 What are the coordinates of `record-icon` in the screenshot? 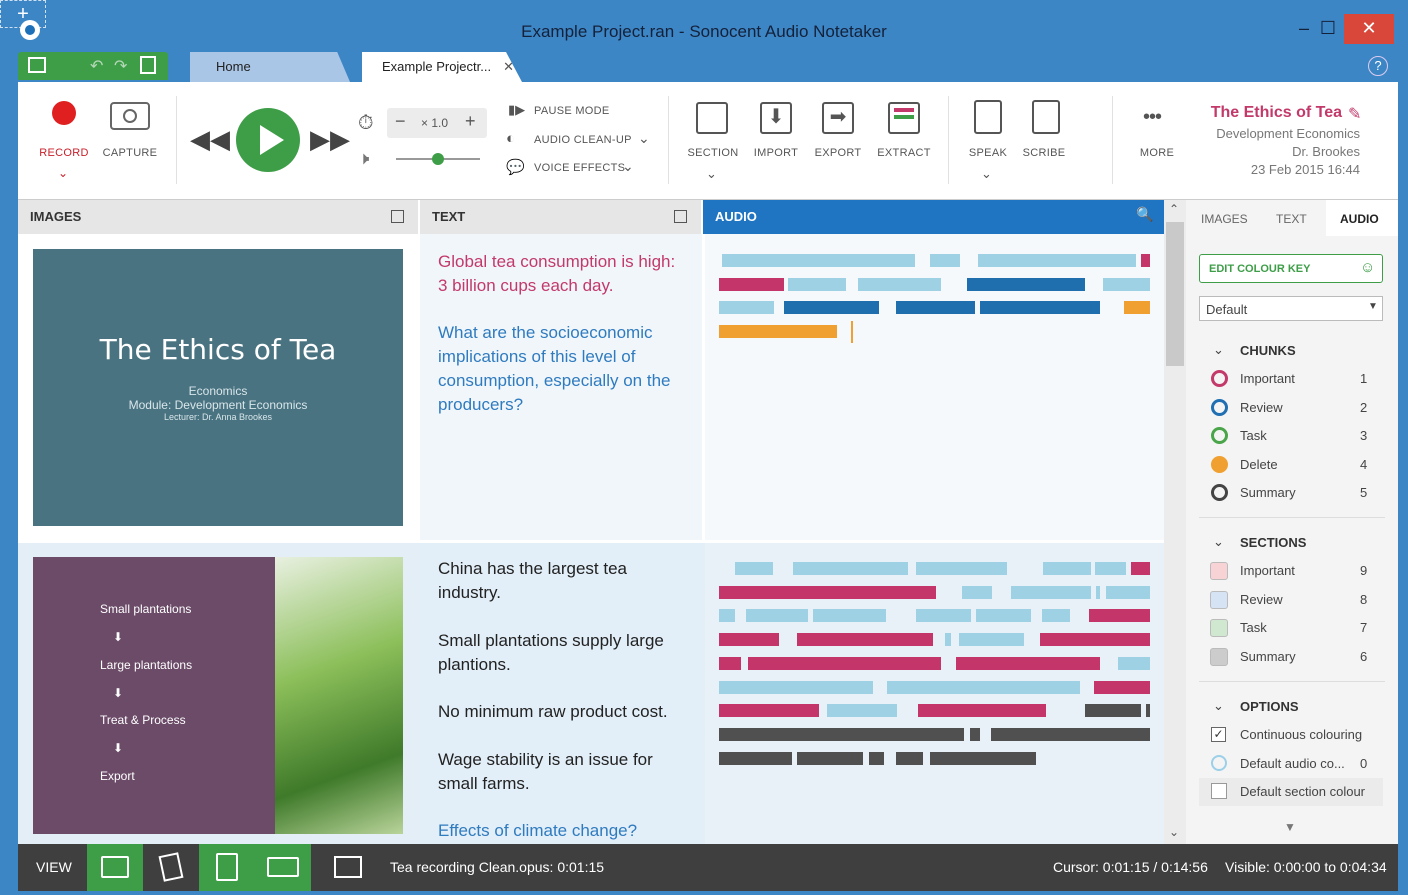 It's located at (64, 113).